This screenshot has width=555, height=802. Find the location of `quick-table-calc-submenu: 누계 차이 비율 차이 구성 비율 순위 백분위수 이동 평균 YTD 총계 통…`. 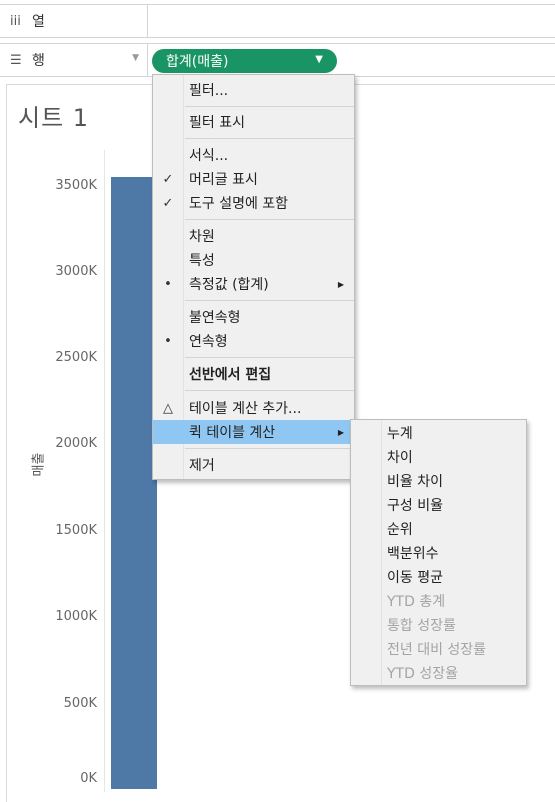

quick-table-calc-submenu: 누계 차이 비율 차이 구성 비율 순위 백분위수 이동 평균 YTD 총계 통… is located at coordinates (438, 552).